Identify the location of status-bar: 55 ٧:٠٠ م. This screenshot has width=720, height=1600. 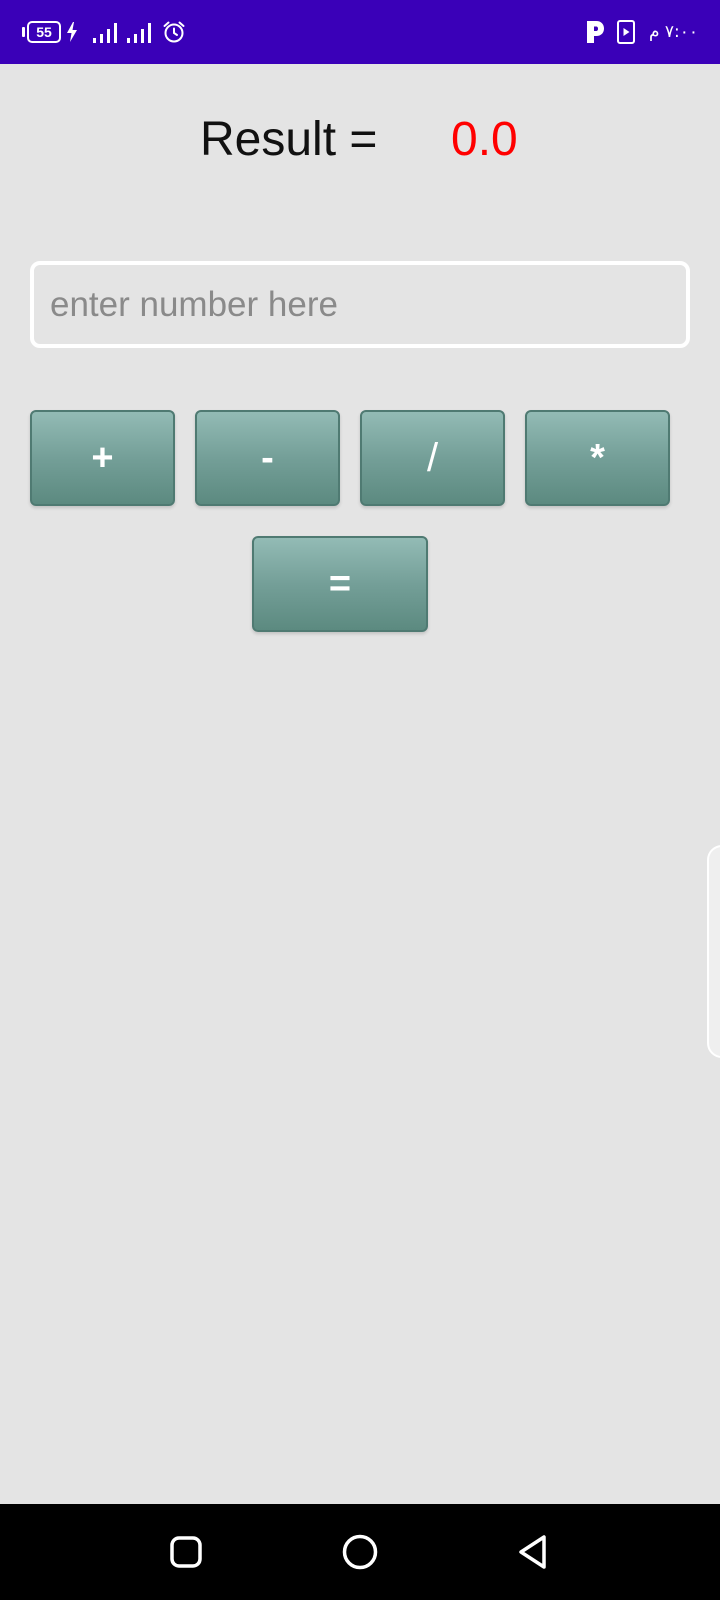
(360, 32).